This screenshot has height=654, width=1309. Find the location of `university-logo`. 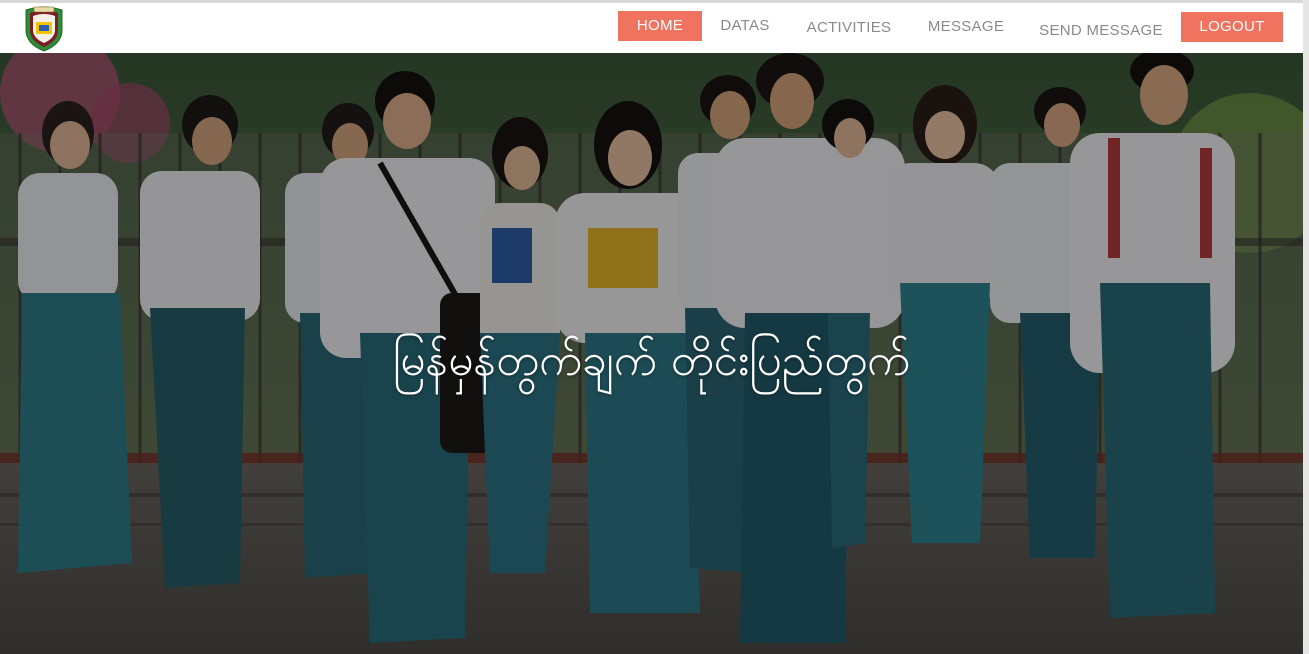

university-logo is located at coordinates (44, 29).